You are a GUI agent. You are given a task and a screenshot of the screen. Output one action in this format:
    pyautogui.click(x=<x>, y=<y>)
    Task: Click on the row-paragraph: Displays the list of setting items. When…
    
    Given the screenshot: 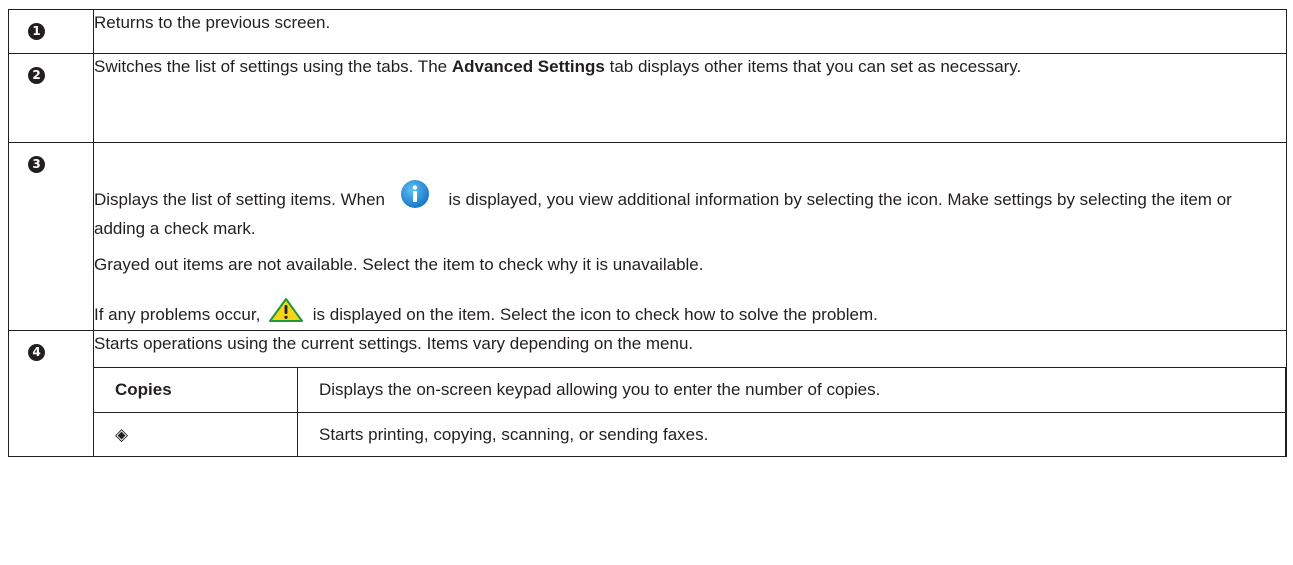 What is the action you would take?
    pyautogui.click(x=690, y=210)
    